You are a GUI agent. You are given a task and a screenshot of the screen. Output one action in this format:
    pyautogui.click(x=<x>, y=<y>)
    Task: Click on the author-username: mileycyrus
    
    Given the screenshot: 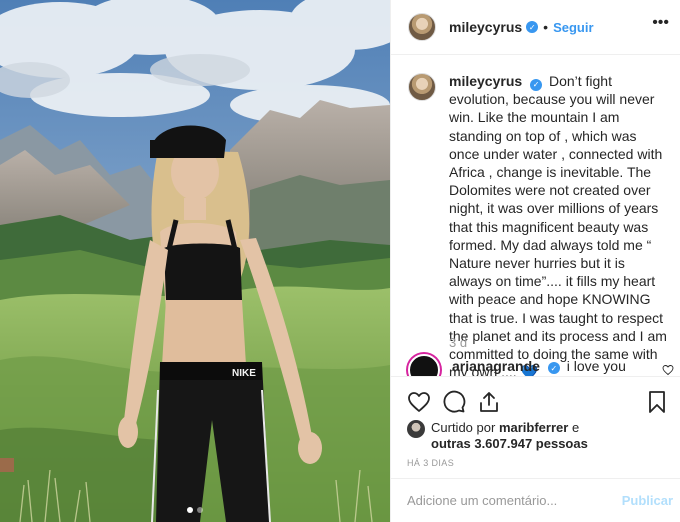 What is the action you would take?
    pyautogui.click(x=485, y=27)
    